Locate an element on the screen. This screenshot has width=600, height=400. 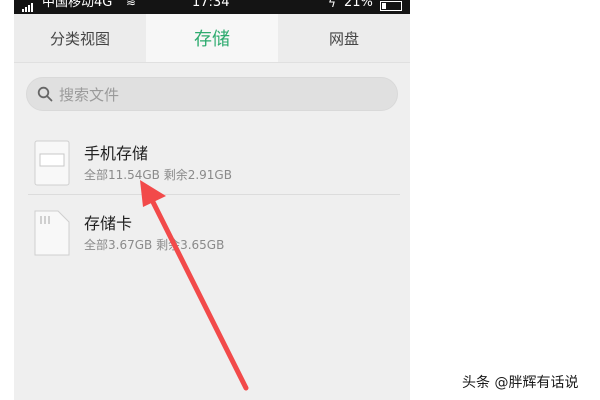
watermark: 头条 @胖辉有话说 is located at coordinates (520, 383).